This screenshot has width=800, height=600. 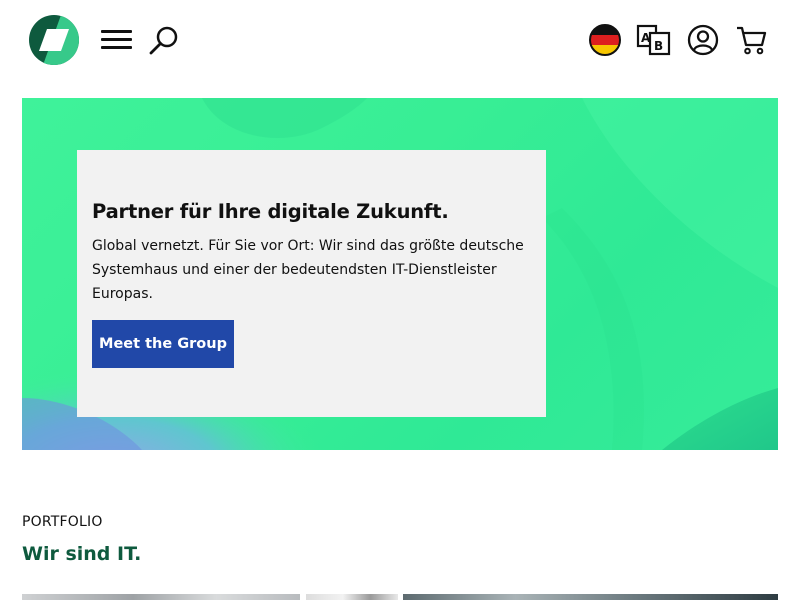 What do you see at coordinates (658, 46) in the screenshot?
I see `svg-text: B` at bounding box center [658, 46].